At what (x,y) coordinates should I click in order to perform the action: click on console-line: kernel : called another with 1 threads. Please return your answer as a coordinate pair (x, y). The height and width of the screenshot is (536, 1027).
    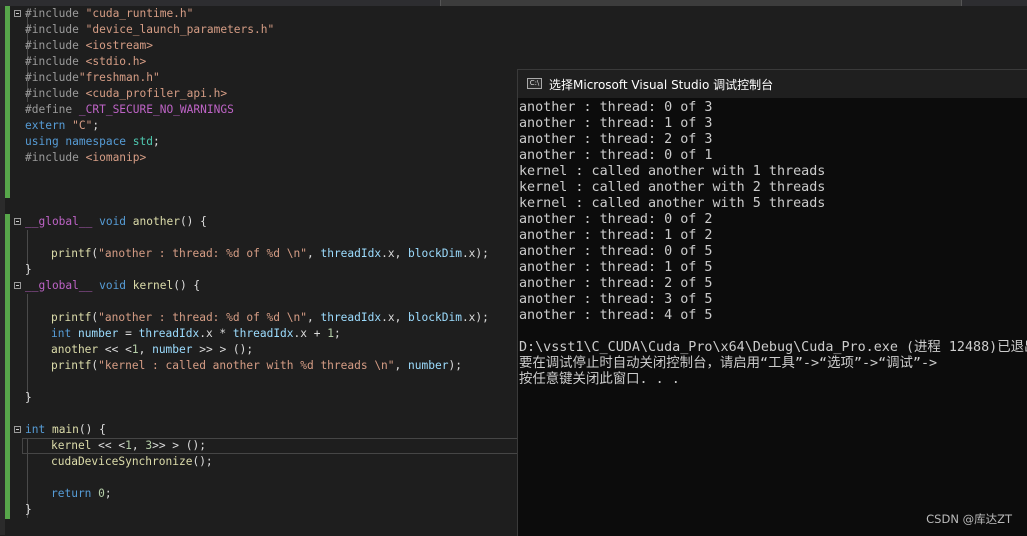
    Looking at the image, I should click on (672, 171).